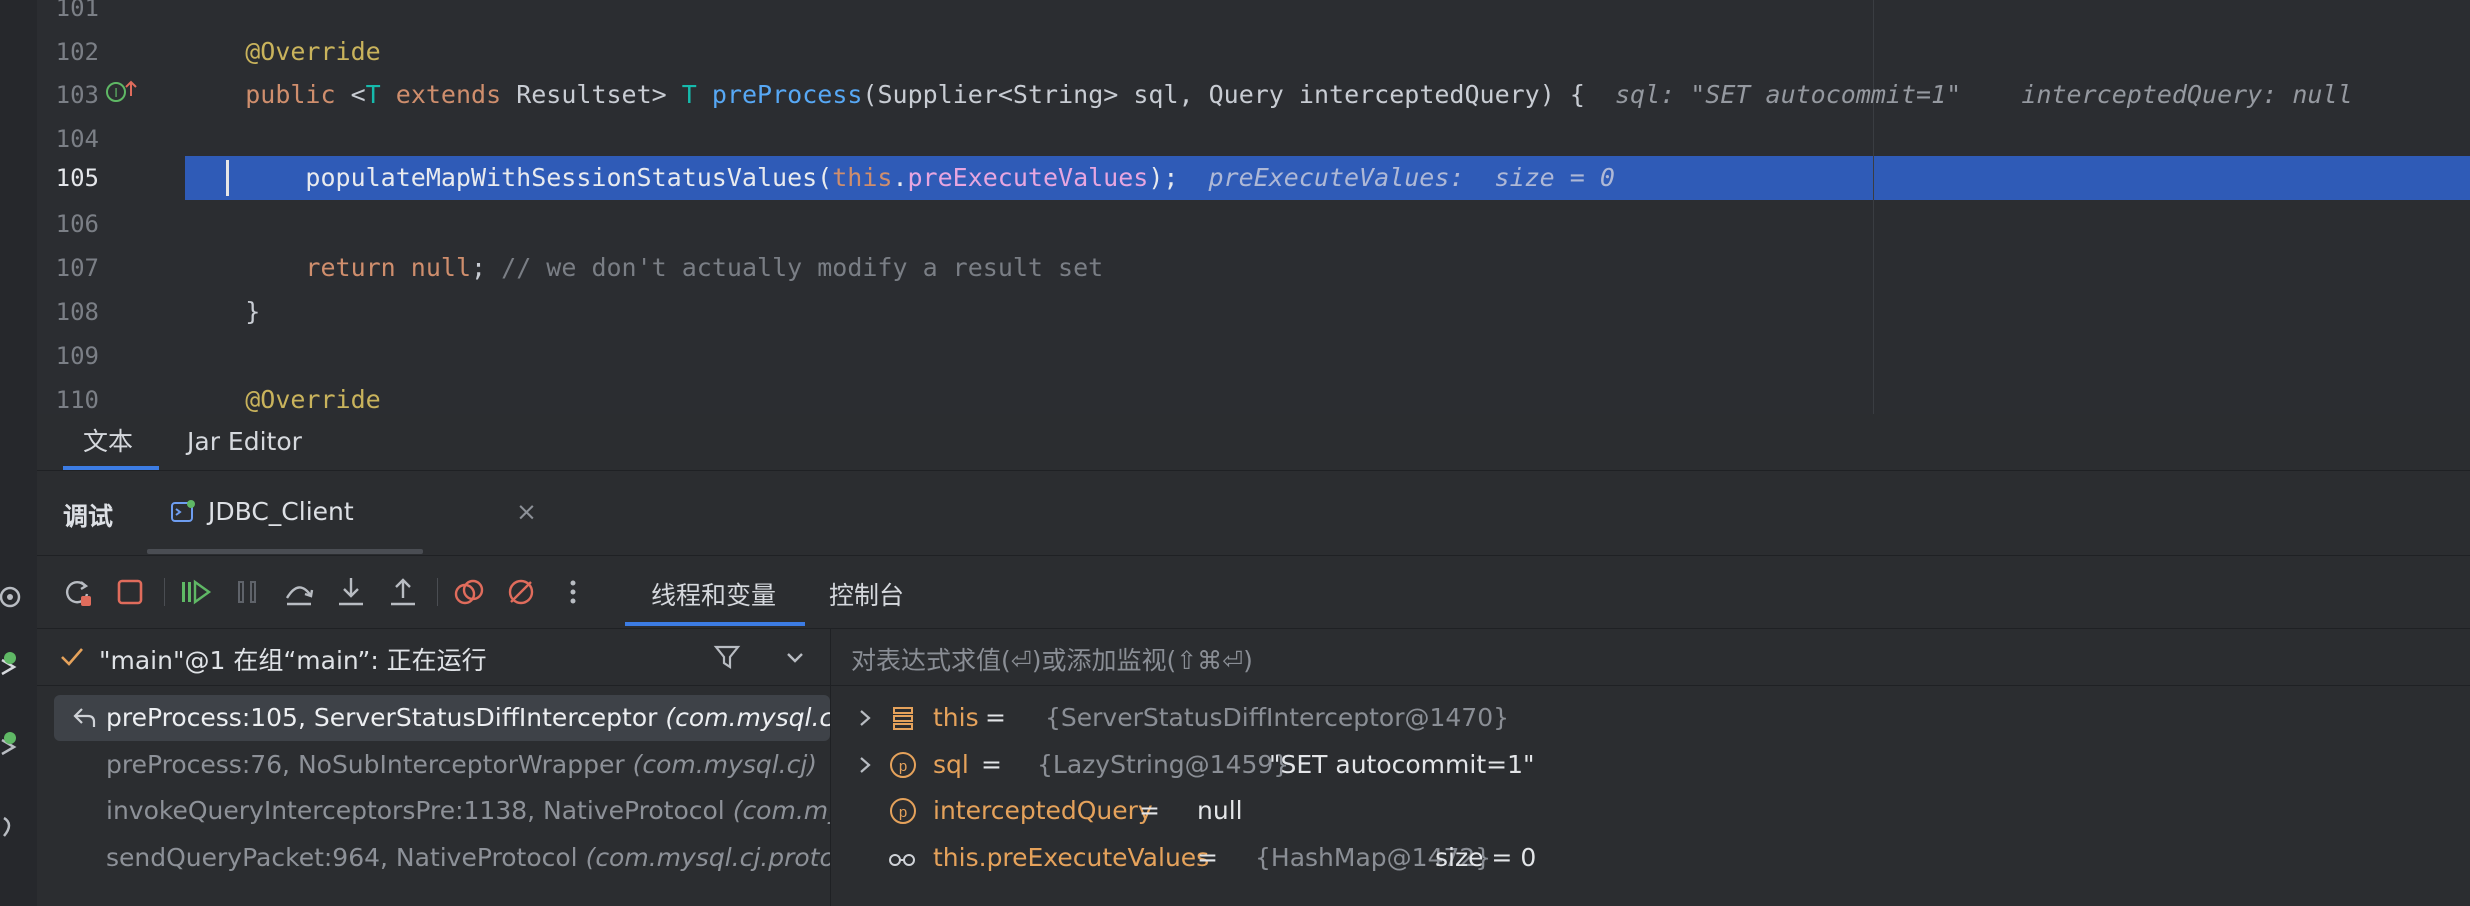 The height and width of the screenshot is (906, 2470). Describe the element at coordinates (247, 592) in the screenshot. I see `pause-icon` at that location.